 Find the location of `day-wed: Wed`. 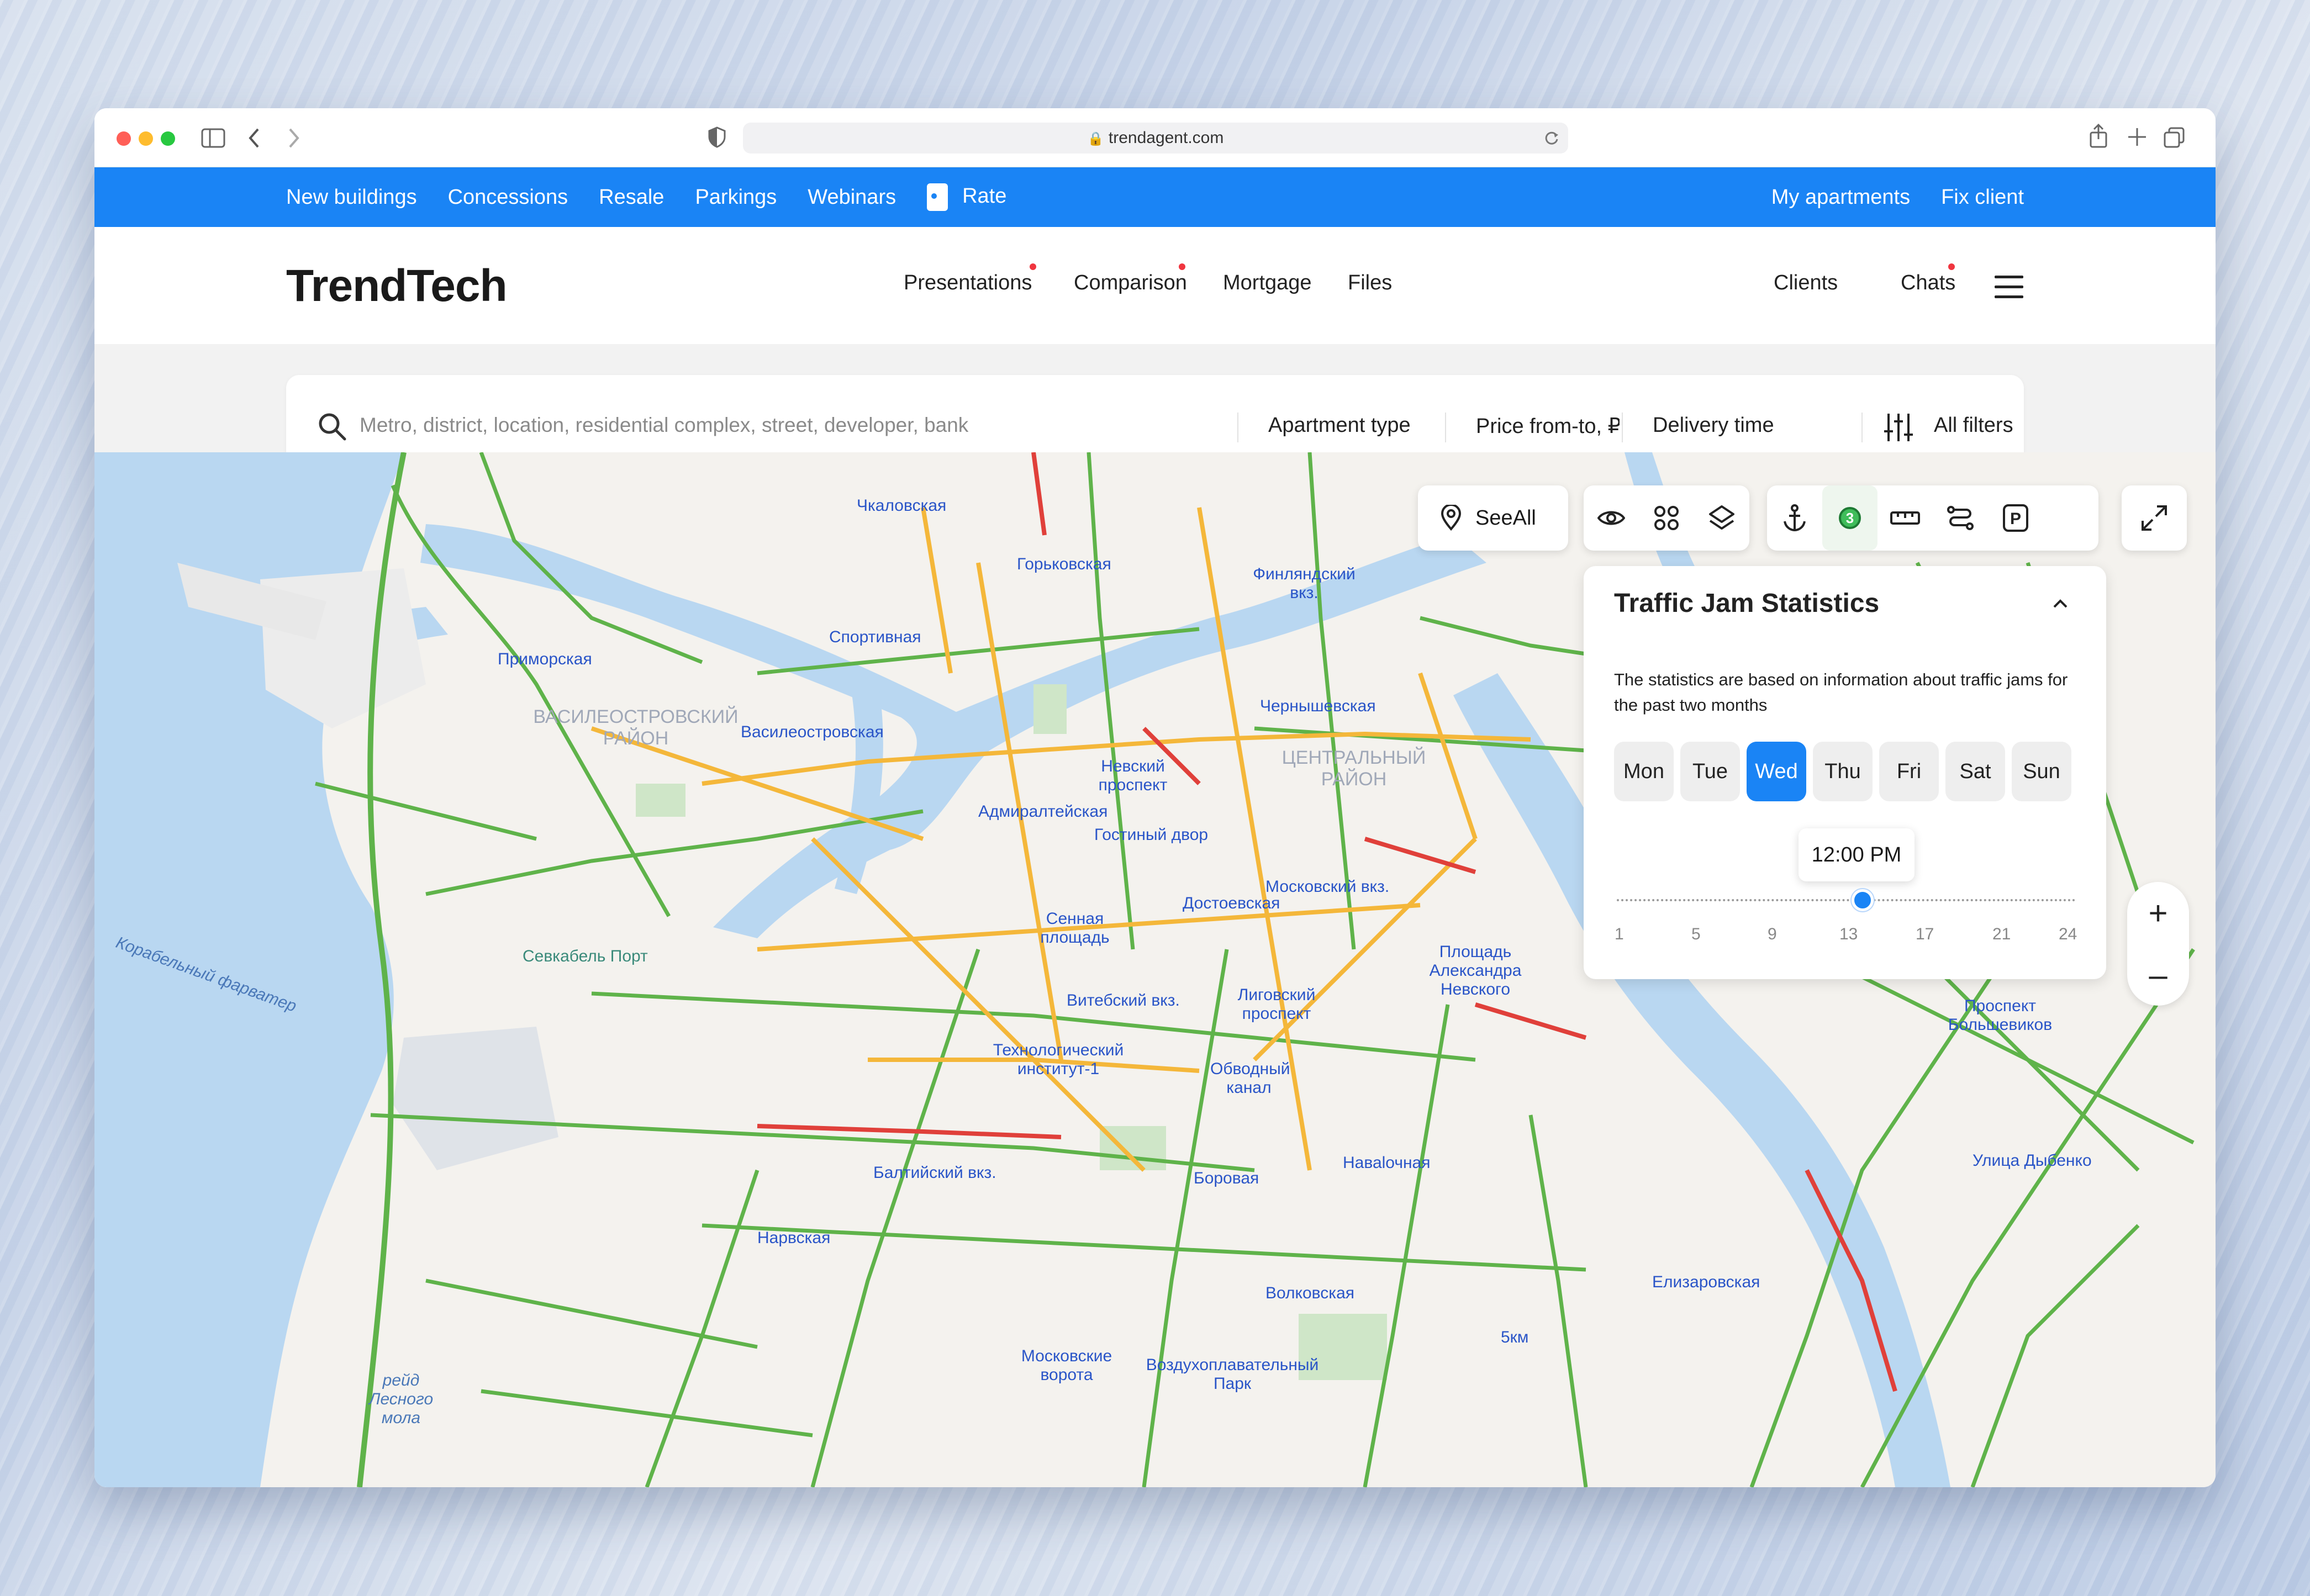

day-wed: Wed is located at coordinates (1776, 771).